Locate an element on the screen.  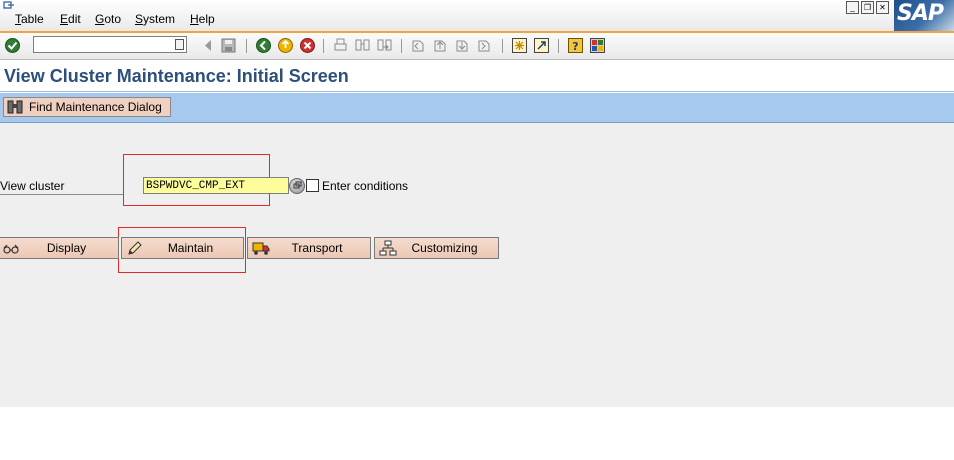
restore-icon: ❐ is located at coordinates (867, 7).